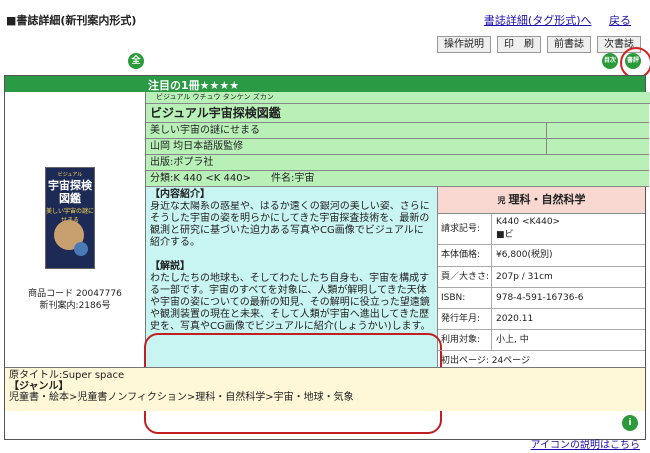 Image resolution: width=650 pixels, height=453 pixels. I want to click on call-number-label: 請求記号:, so click(465, 229).